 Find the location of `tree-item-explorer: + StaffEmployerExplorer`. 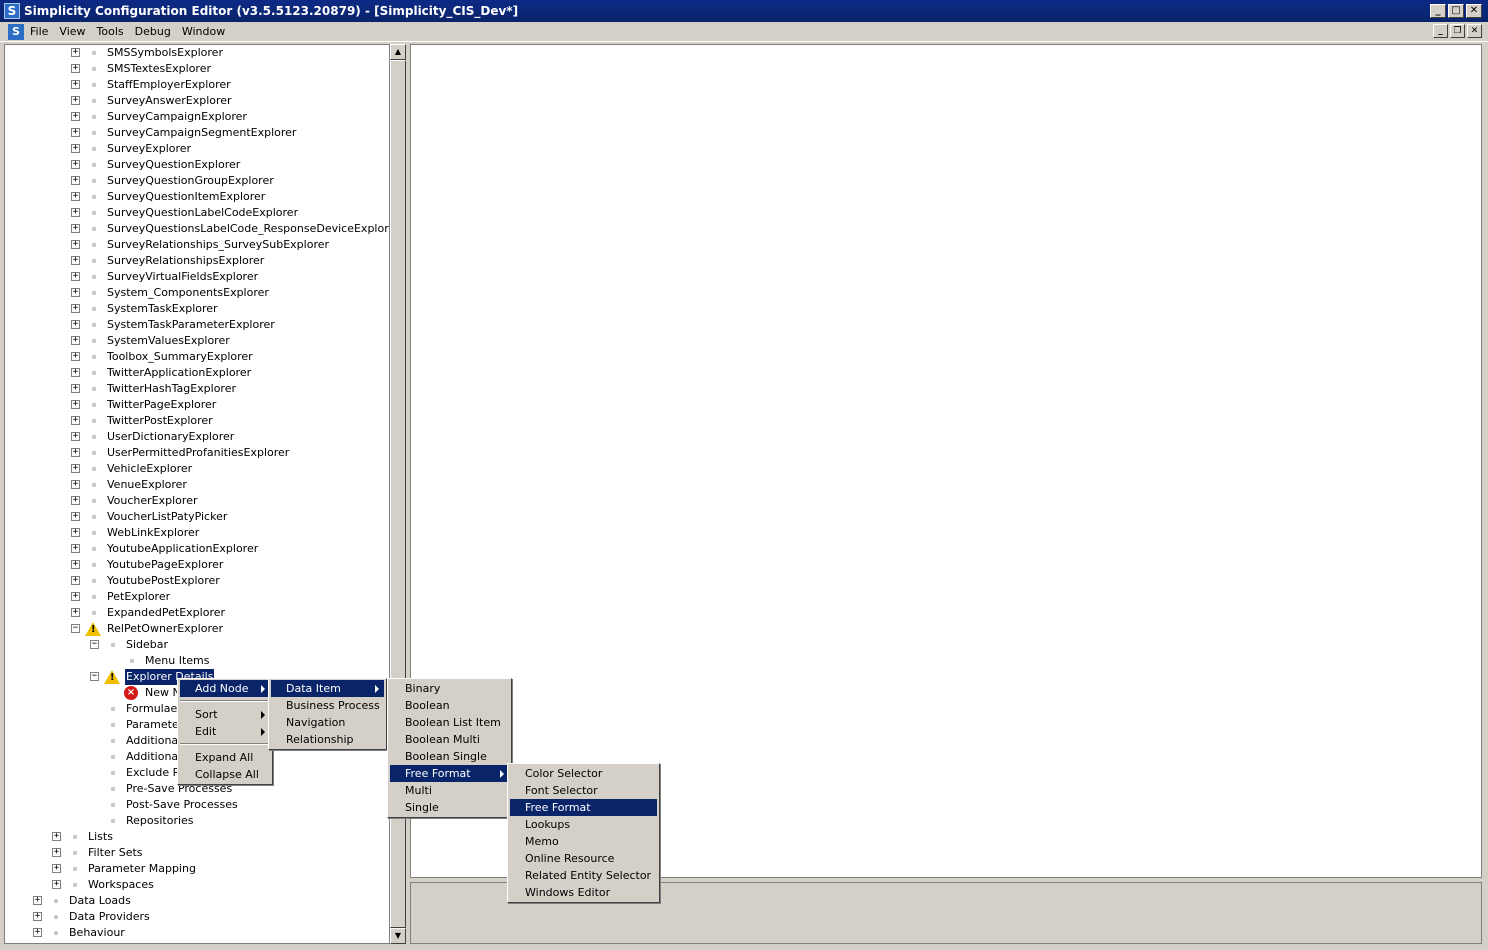

tree-item-explorer: + StaffEmployerExplorer is located at coordinates (197, 85).